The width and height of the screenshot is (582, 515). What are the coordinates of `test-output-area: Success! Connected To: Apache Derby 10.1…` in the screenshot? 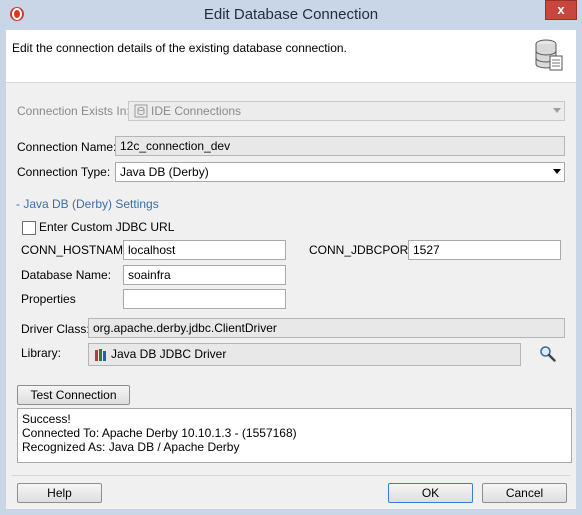 It's located at (294, 435).